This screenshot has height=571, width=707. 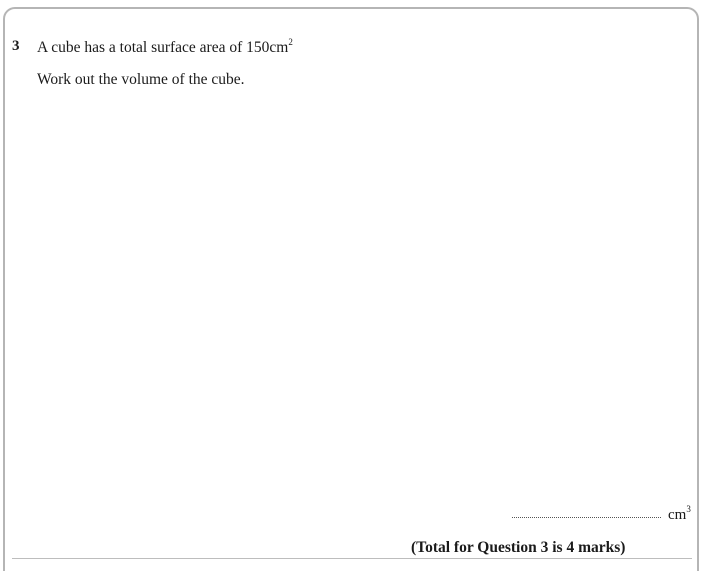 What do you see at coordinates (586, 517) in the screenshot?
I see `answer-line` at bounding box center [586, 517].